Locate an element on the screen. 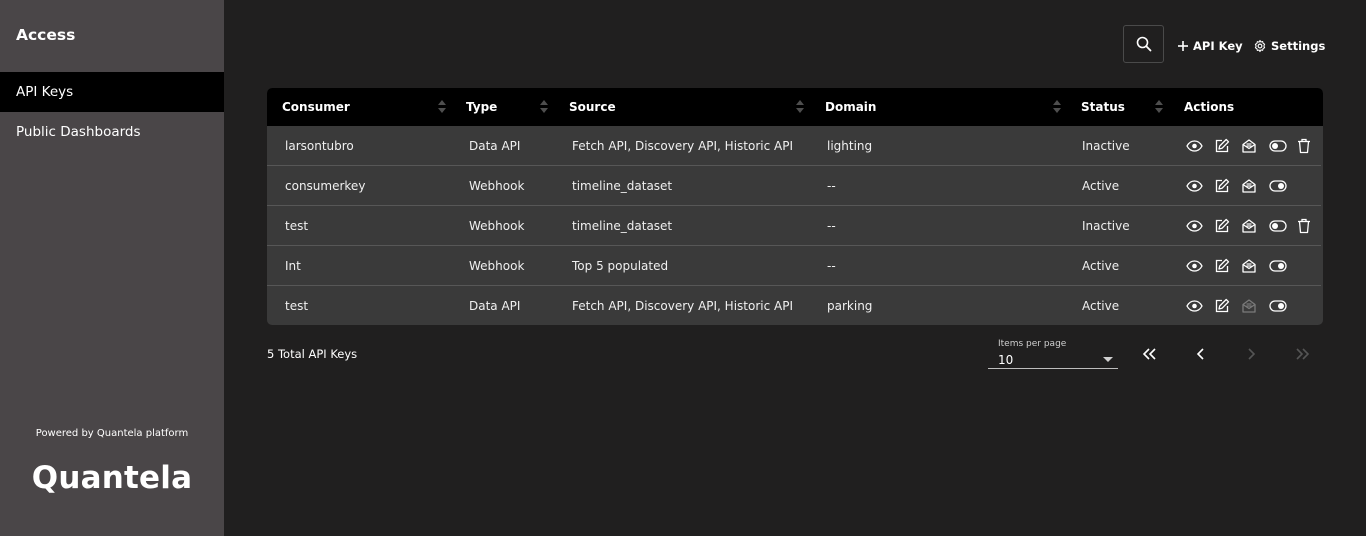 Image resolution: width=1366 pixels, height=536 pixels. items-per-page-value: 10 is located at coordinates (1006, 360).